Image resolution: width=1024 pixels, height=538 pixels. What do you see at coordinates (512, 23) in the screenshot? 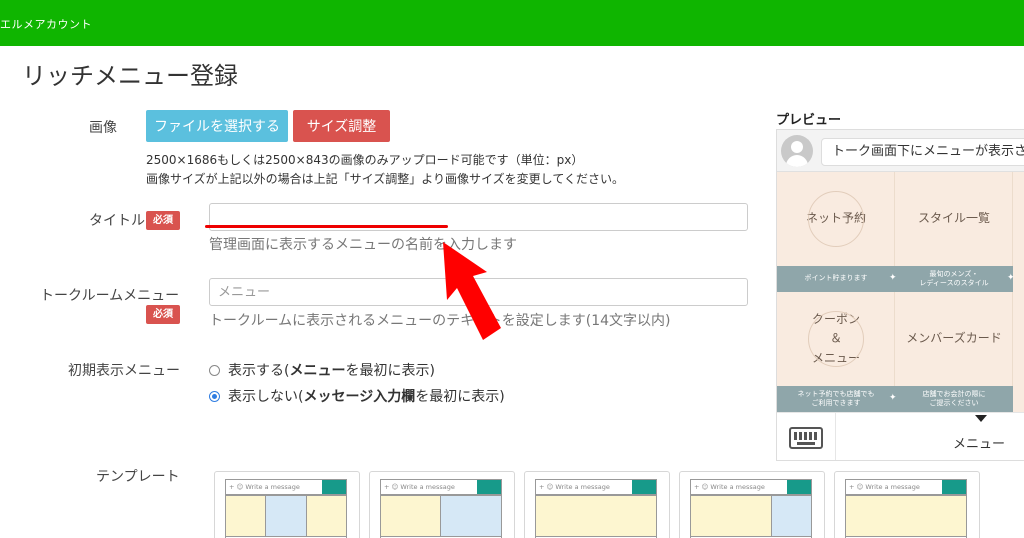
I see `top-header-bar: エルメアカウント` at bounding box center [512, 23].